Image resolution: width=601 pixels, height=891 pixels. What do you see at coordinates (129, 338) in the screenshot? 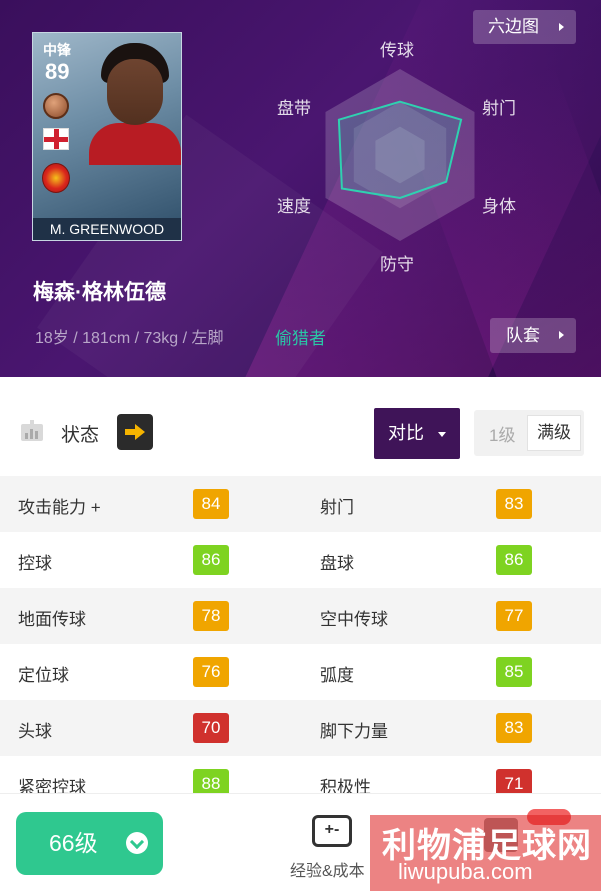
I see `player-meta: 18岁 / 181cm / 73kg / 左脚` at bounding box center [129, 338].